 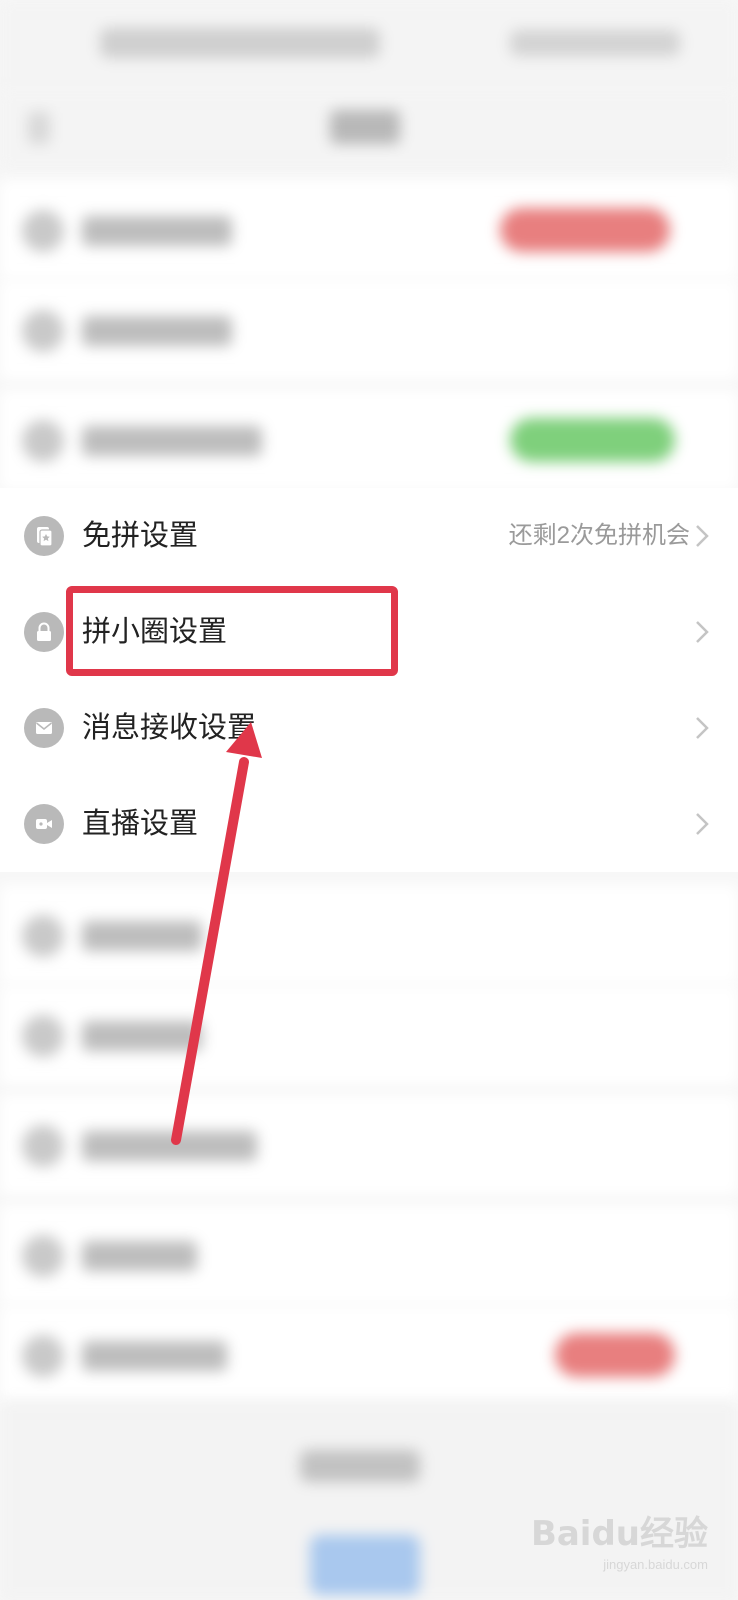 What do you see at coordinates (655, 1564) in the screenshot?
I see `watermark-url: jingyan.baidu.com` at bounding box center [655, 1564].